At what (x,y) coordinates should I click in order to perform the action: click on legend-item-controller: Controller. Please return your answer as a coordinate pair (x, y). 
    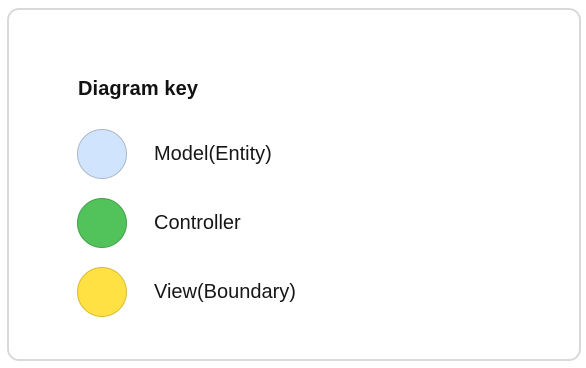
    Looking at the image, I should click on (287, 225).